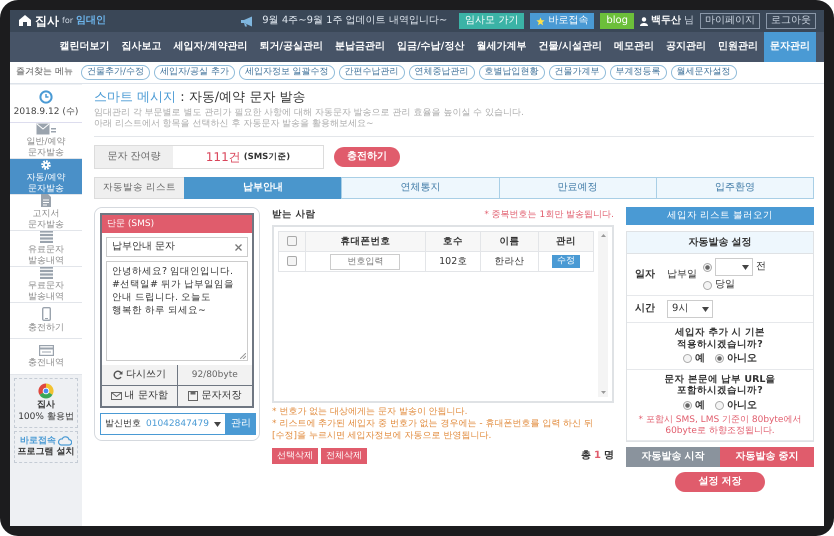 The image size is (834, 536). Describe the element at coordinates (291, 47) in the screenshot. I see `nav-menu-item: 퇴거/공실관리` at that location.